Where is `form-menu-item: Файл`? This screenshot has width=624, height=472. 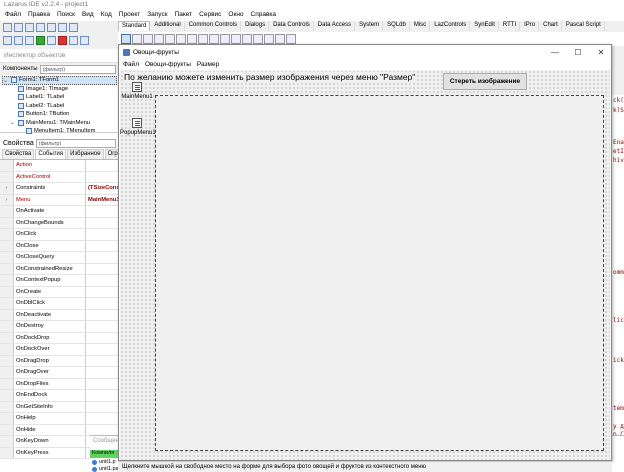 form-menu-item: Файл is located at coordinates (131, 64).